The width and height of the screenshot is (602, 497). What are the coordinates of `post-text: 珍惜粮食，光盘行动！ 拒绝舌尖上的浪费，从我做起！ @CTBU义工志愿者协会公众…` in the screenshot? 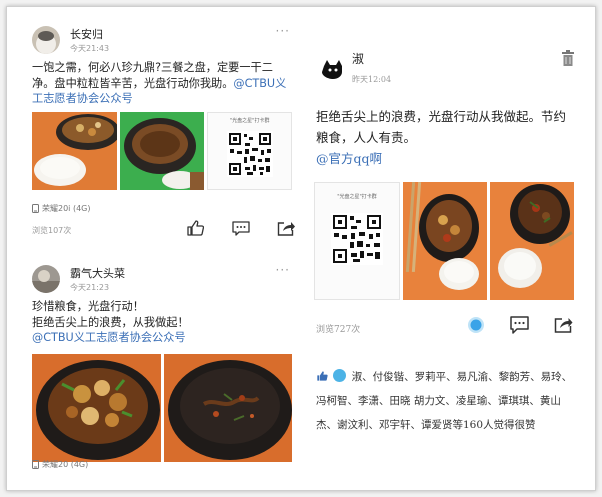 It's located at (162, 322).